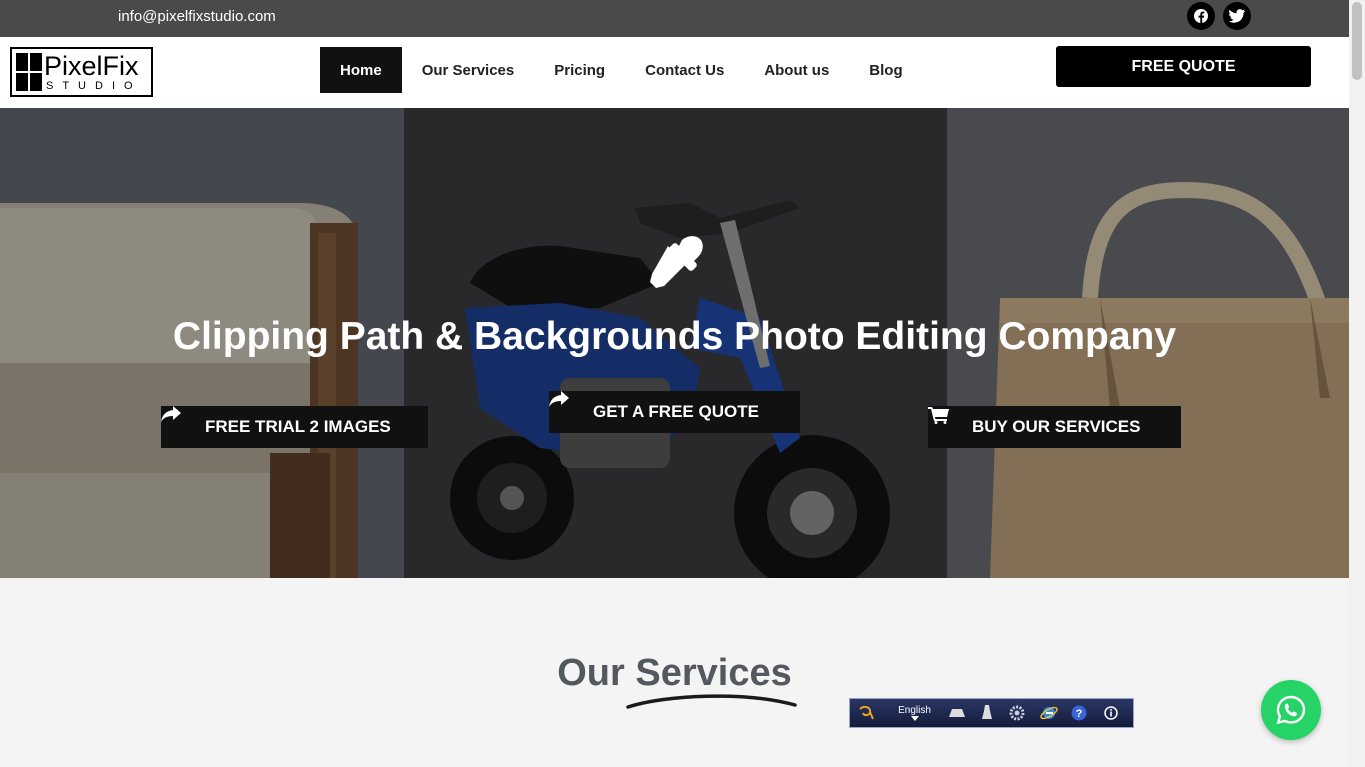 The width and height of the screenshot is (1365, 767). What do you see at coordinates (197, 16) in the screenshot?
I see `contact-email-link: info@pixelfixstudio.com` at bounding box center [197, 16].